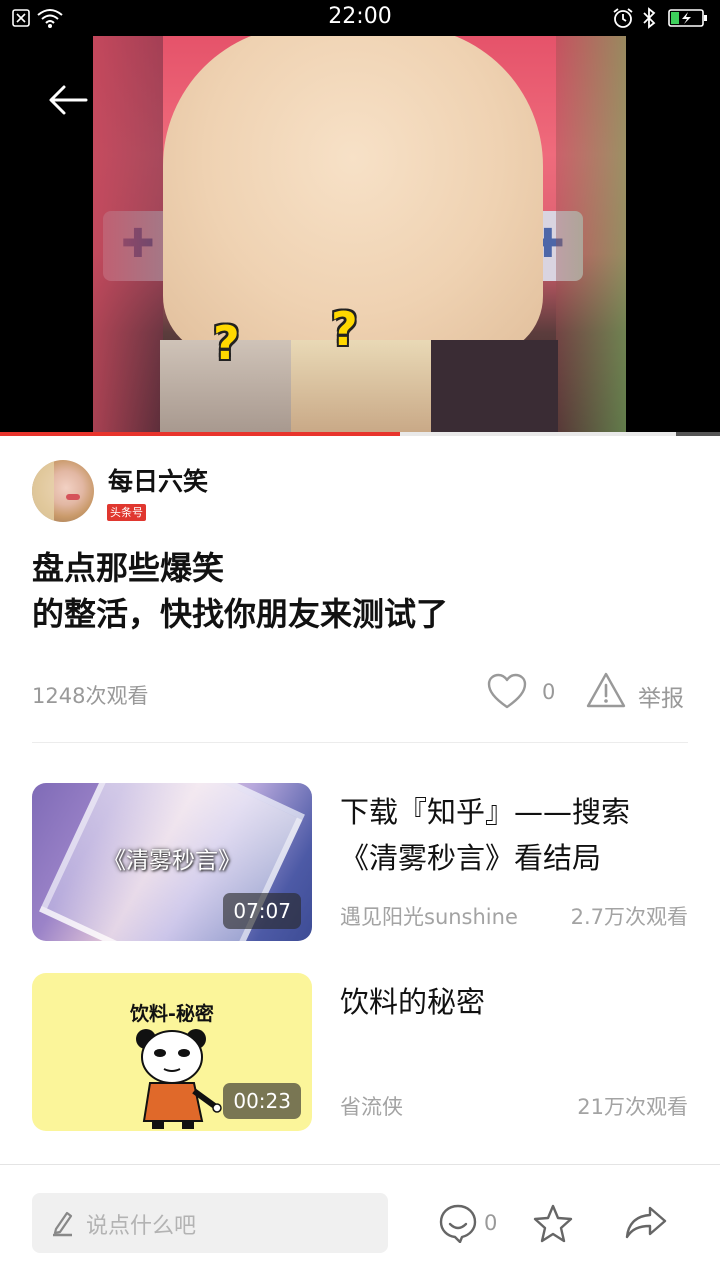 Image resolution: width=720 pixels, height=1280 pixels. I want to click on star-icon, so click(553, 1223).